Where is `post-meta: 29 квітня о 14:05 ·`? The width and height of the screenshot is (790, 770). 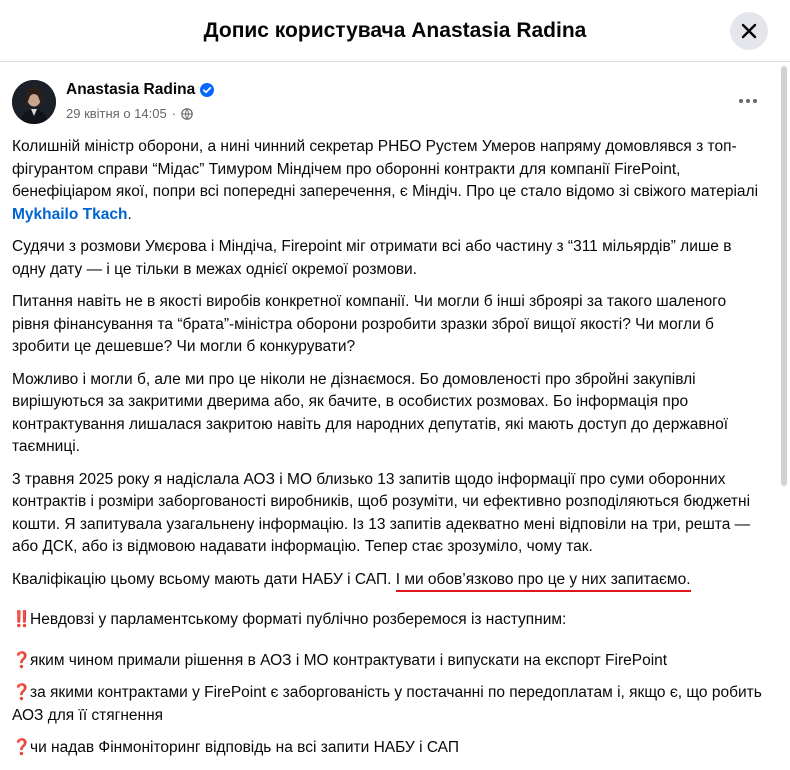 post-meta: 29 квітня о 14:05 · is located at coordinates (129, 113).